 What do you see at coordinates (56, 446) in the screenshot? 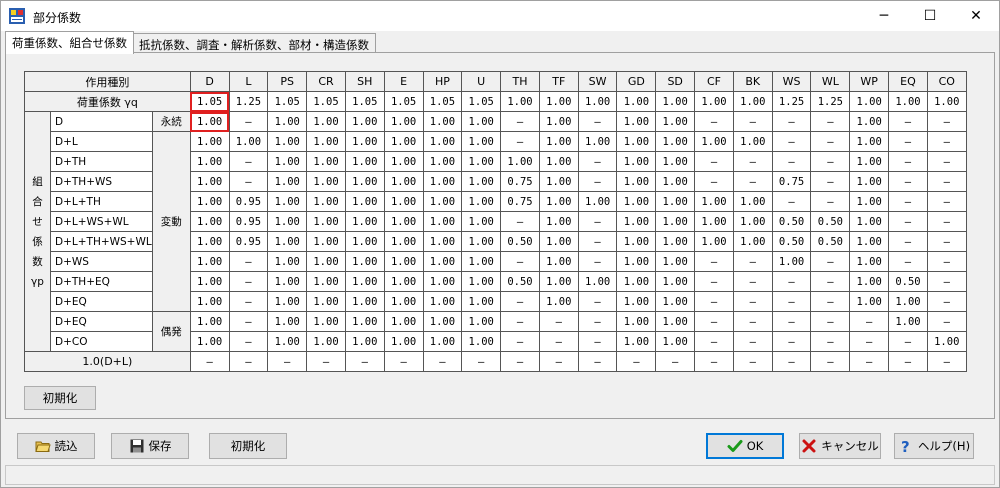
I see `load-button: 読込` at bounding box center [56, 446].